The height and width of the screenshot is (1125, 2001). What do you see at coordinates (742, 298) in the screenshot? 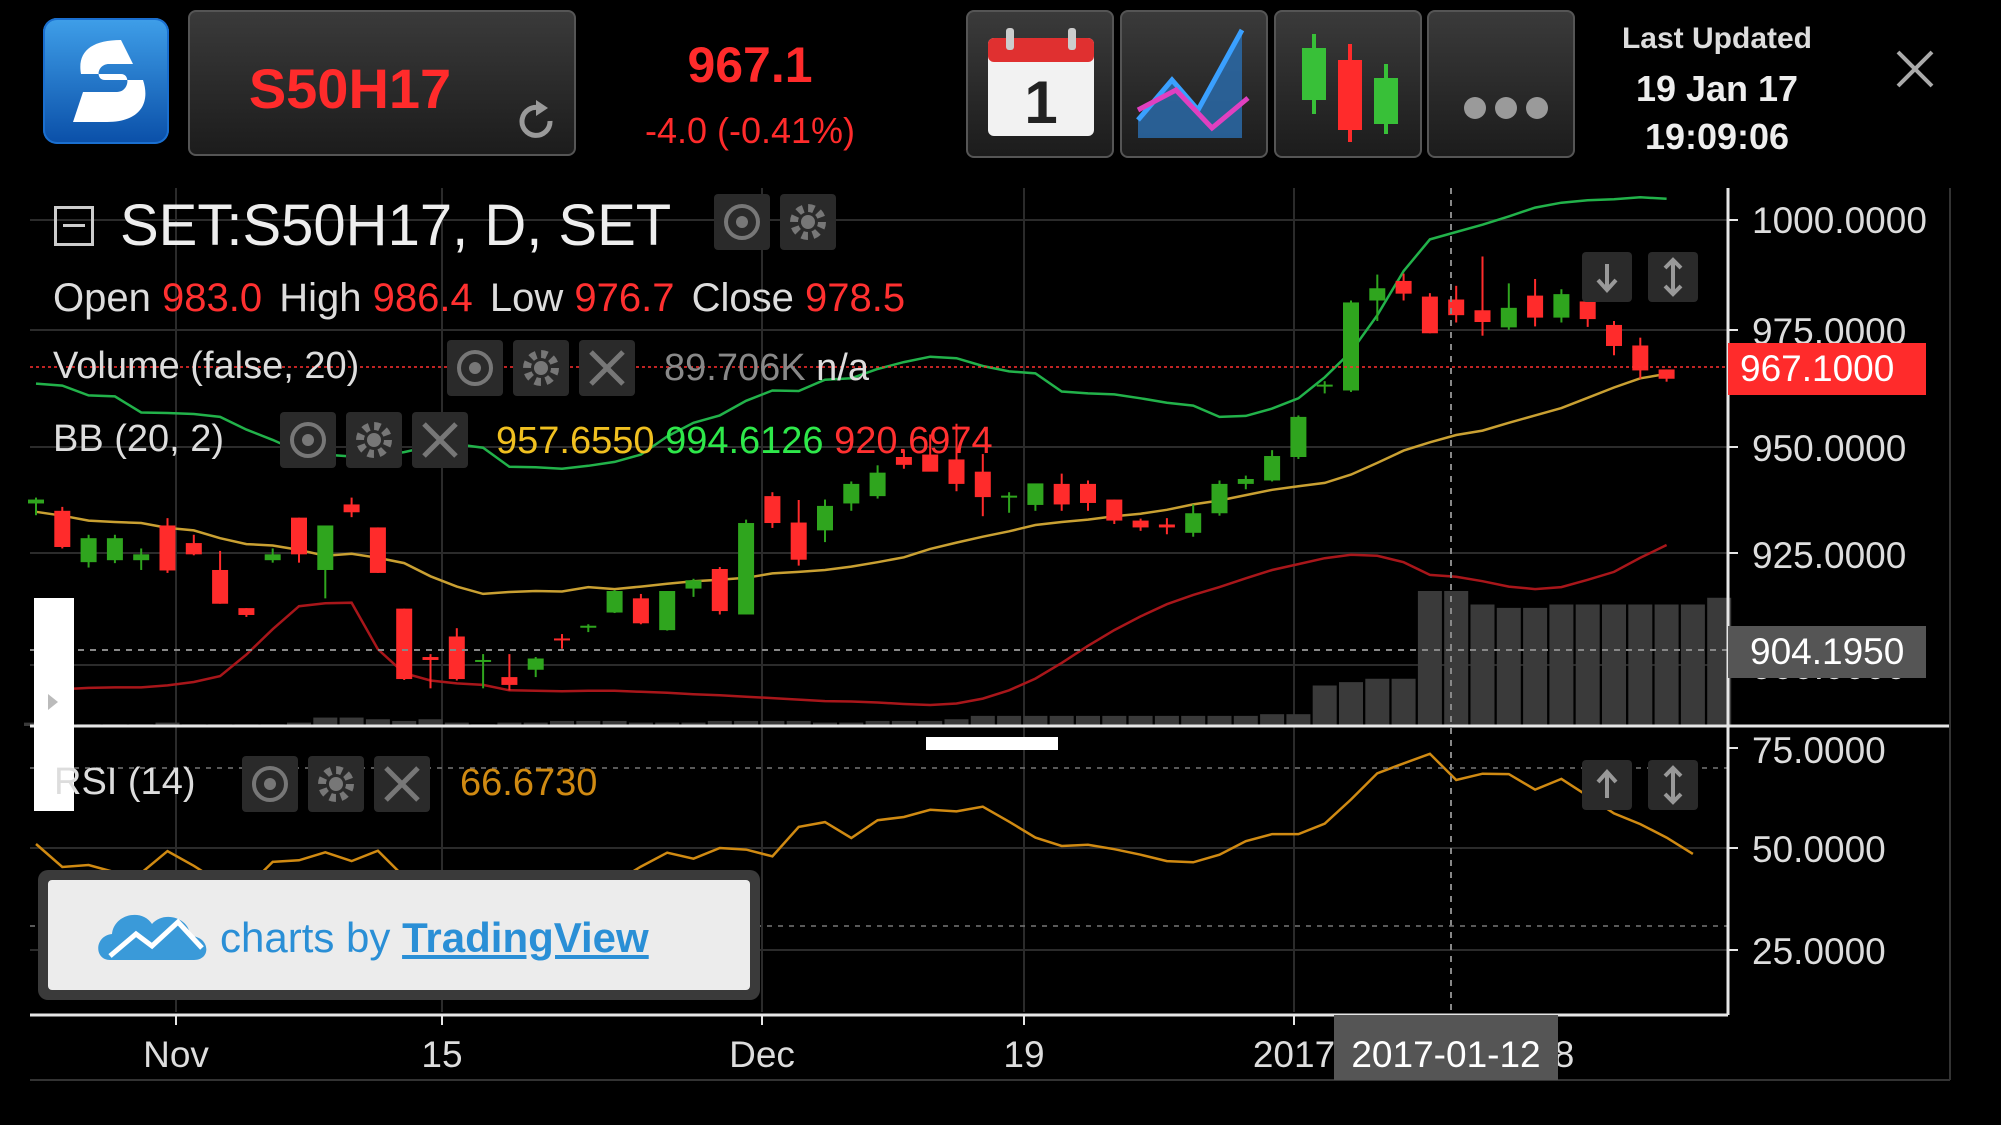
I see `close-label: Close` at bounding box center [742, 298].